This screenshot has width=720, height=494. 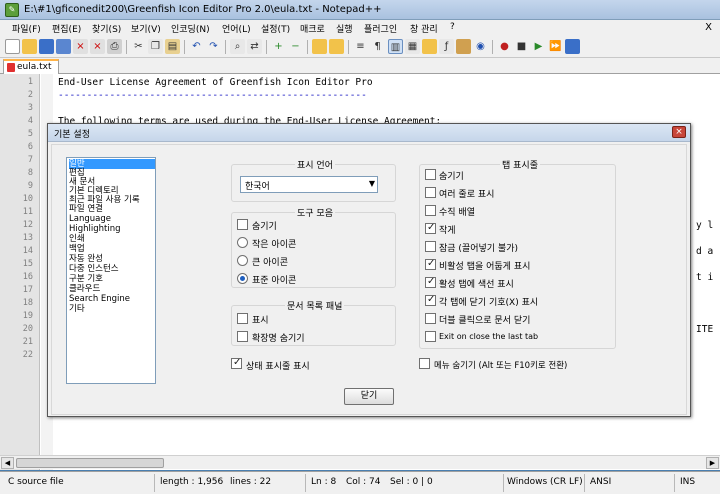 I want to click on toolbar-separator, so click(x=225, y=47).